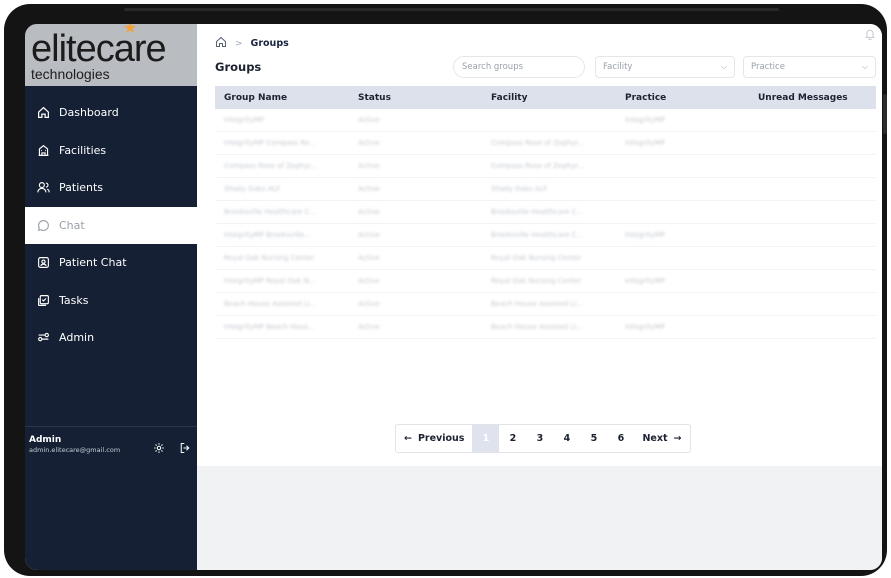 The height and width of the screenshot is (578, 891). Describe the element at coordinates (665, 67) in the screenshot. I see `facility-select: Facility ⌵` at that location.